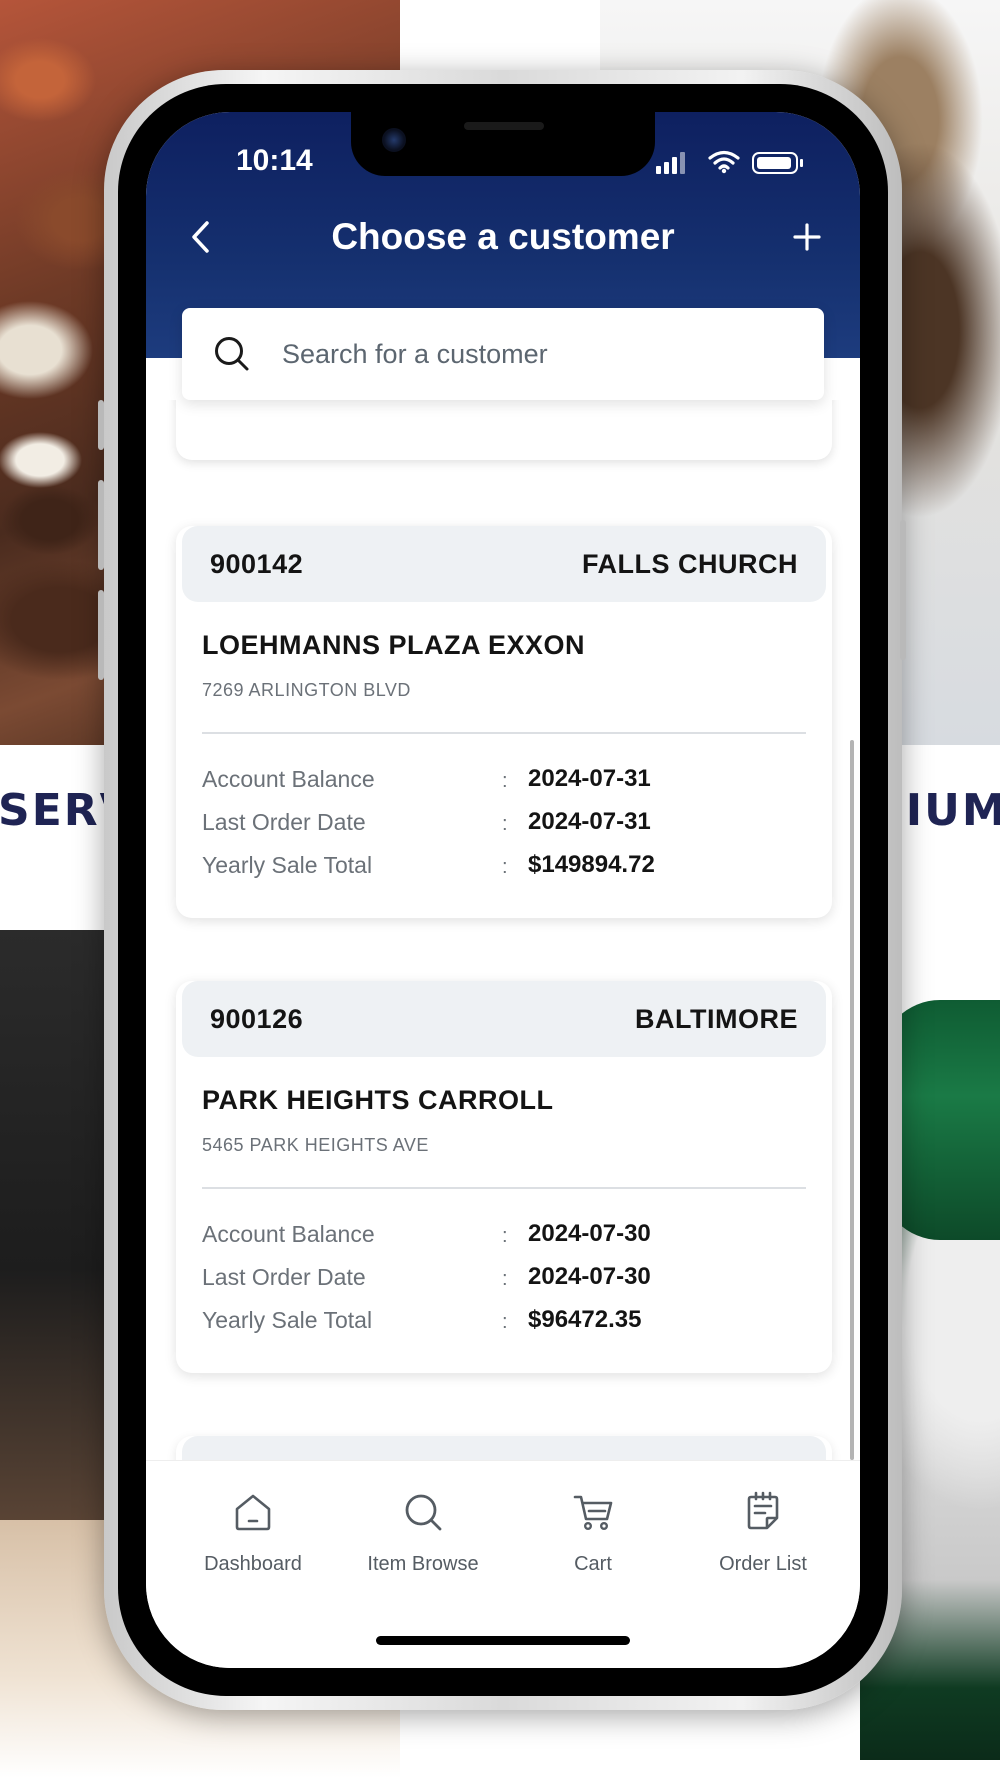 The height and width of the screenshot is (1778, 1000). I want to click on customer-id: 900142, so click(257, 563).